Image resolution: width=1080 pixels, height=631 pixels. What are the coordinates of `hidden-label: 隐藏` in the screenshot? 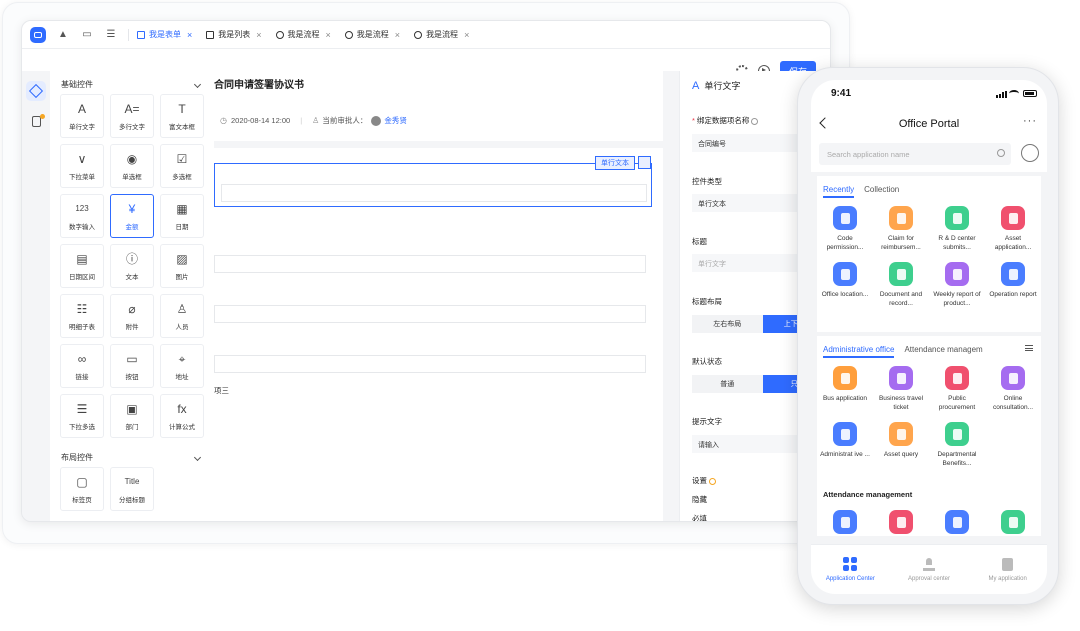 It's located at (699, 499).